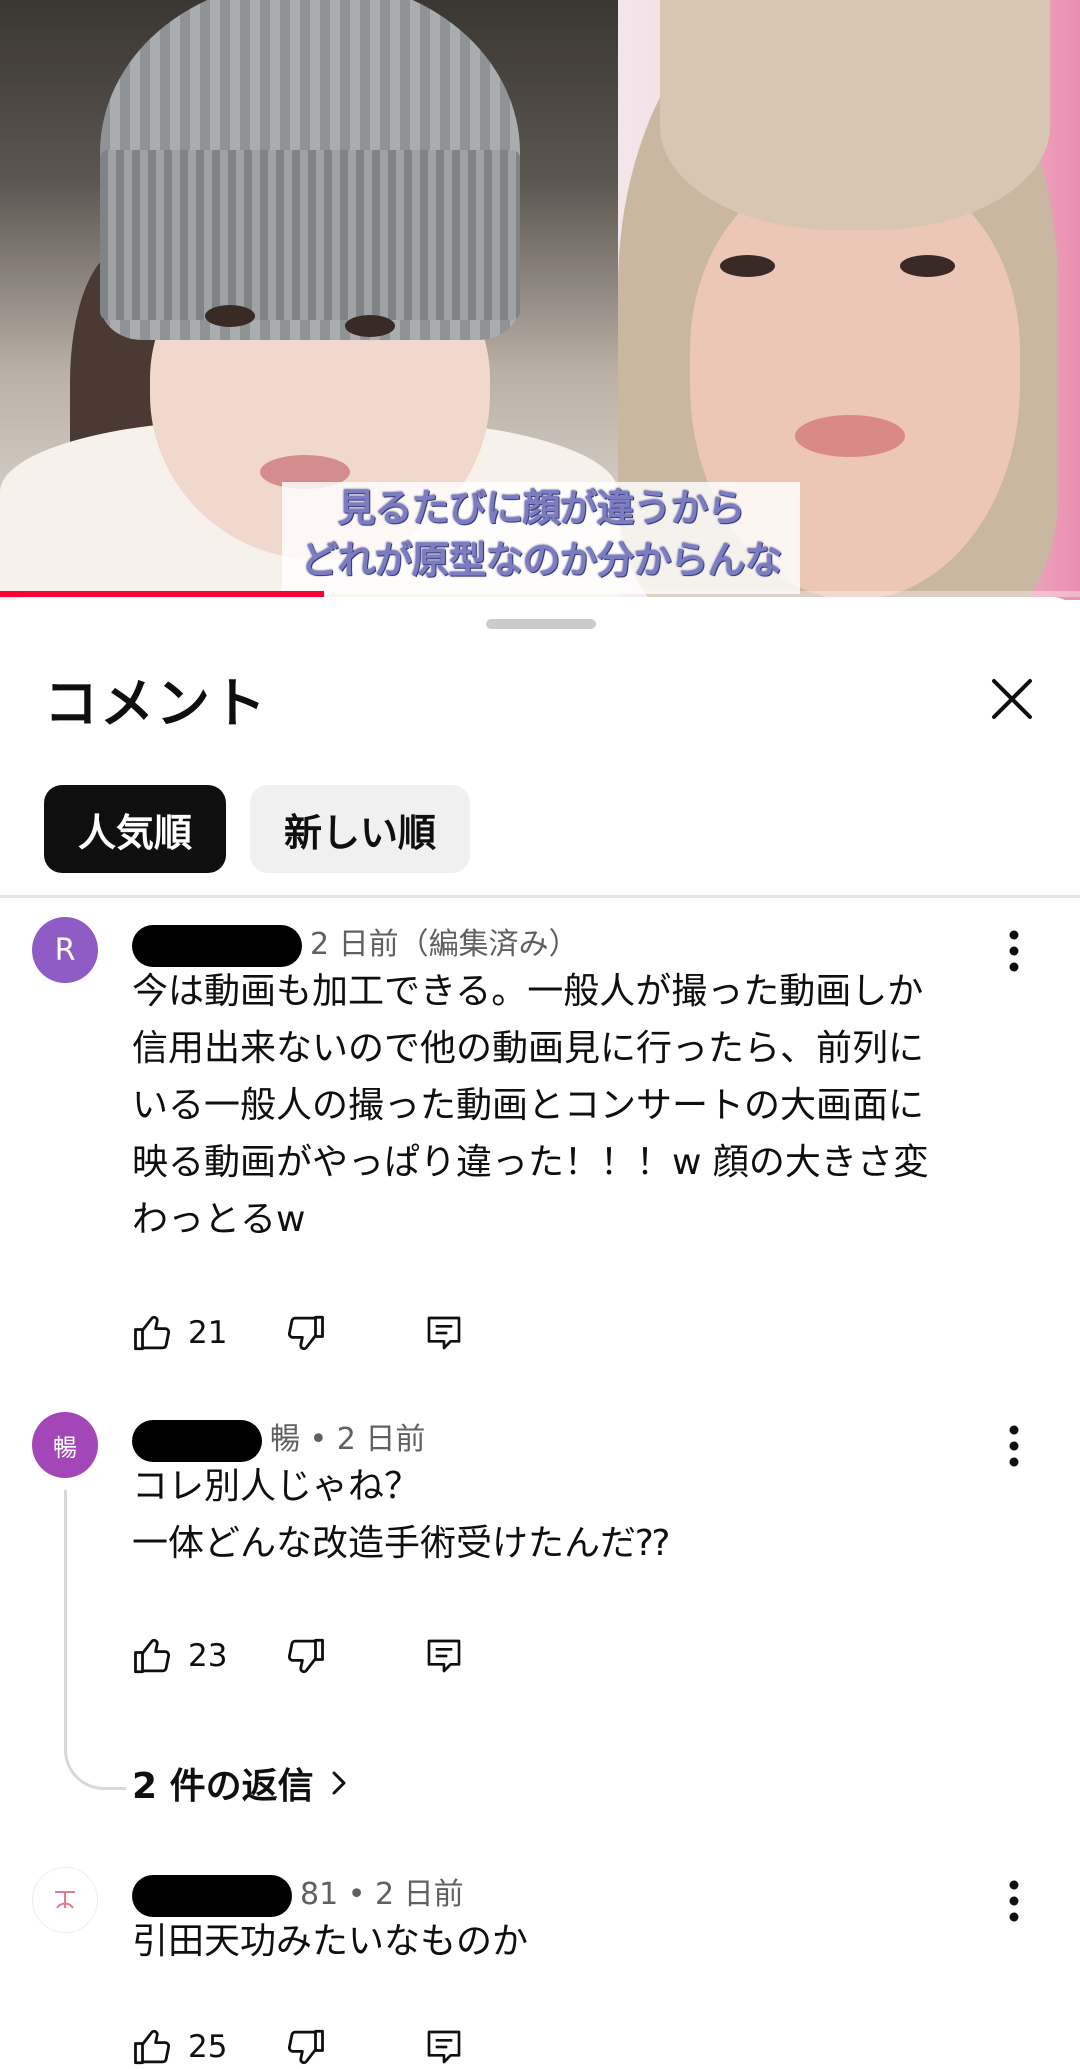 The height and width of the screenshot is (2069, 1080). I want to click on comment-text: 引田天功みたいなものか, so click(582, 1941).